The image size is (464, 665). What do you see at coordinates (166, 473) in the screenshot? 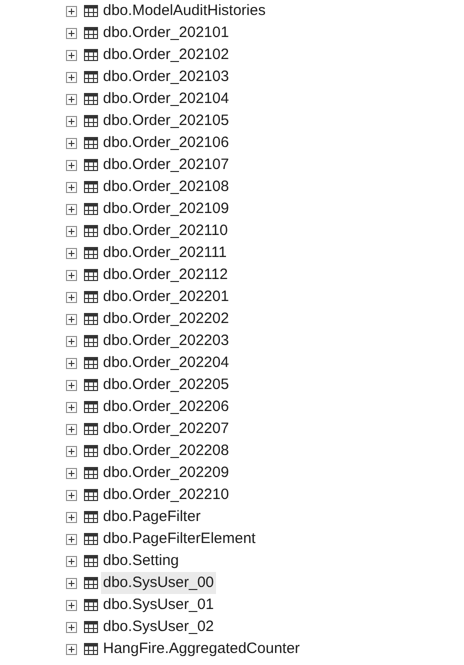
I see `tree-item: dbo.Order_202209` at bounding box center [166, 473].